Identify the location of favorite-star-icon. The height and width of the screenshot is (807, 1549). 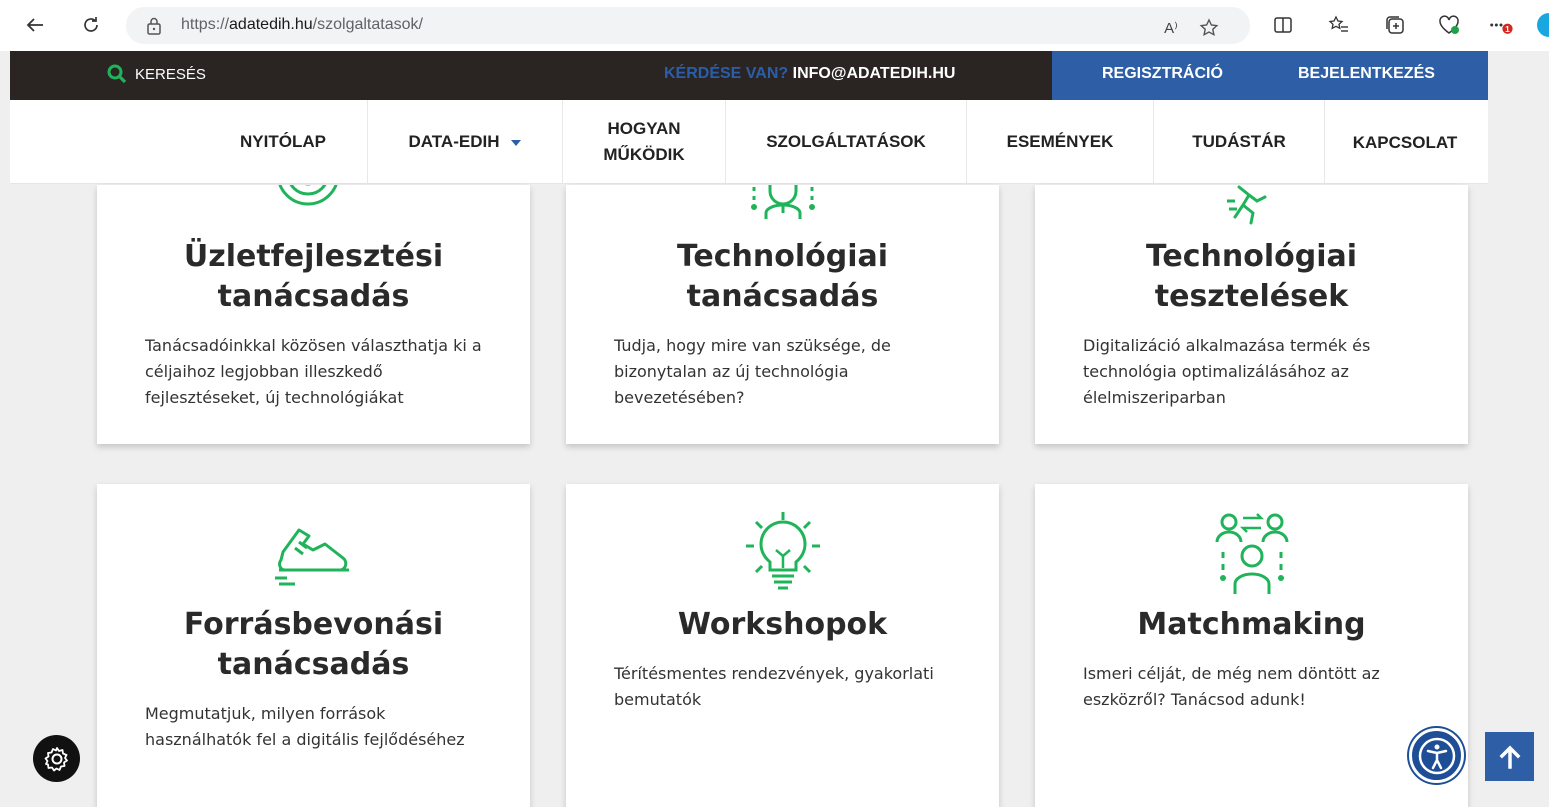
(1209, 28).